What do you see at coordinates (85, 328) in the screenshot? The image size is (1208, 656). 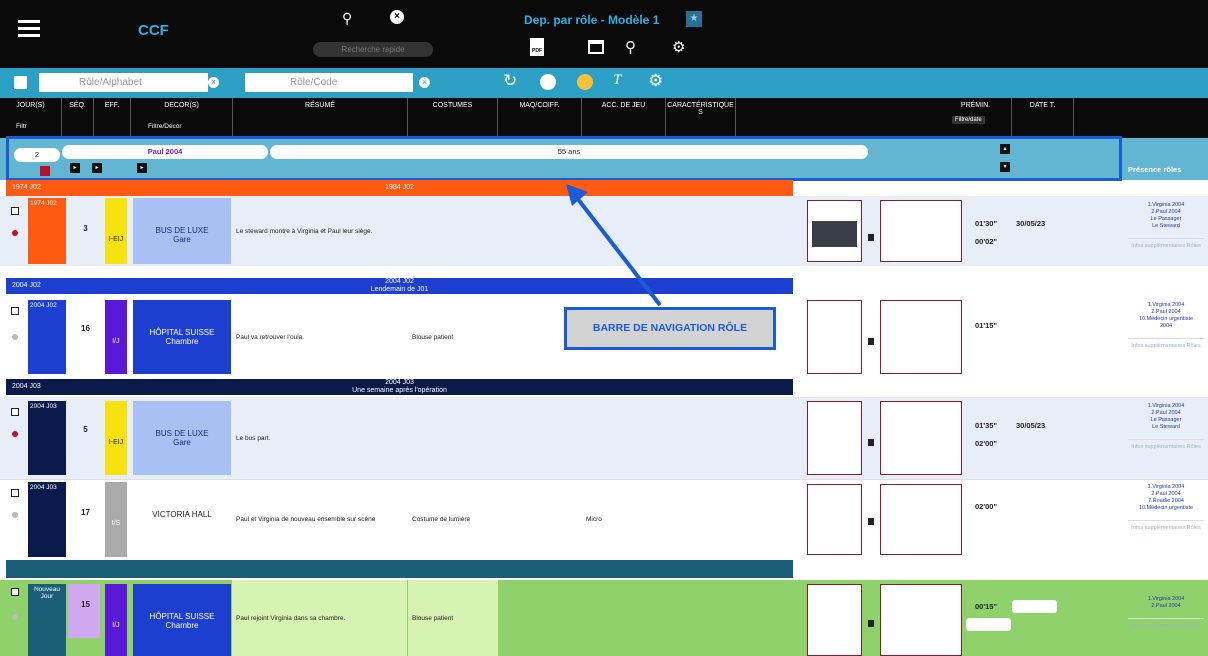 I see `seq-number: 16` at bounding box center [85, 328].